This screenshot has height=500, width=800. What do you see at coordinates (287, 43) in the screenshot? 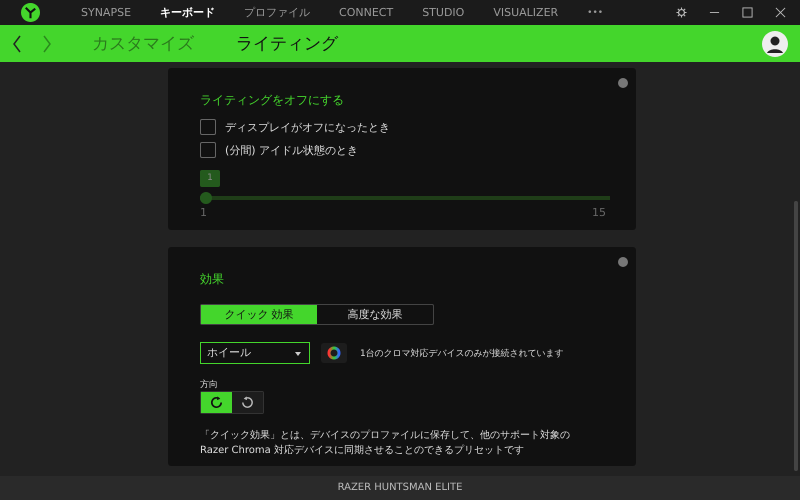
I see `sub-tab: ライティング` at bounding box center [287, 43].